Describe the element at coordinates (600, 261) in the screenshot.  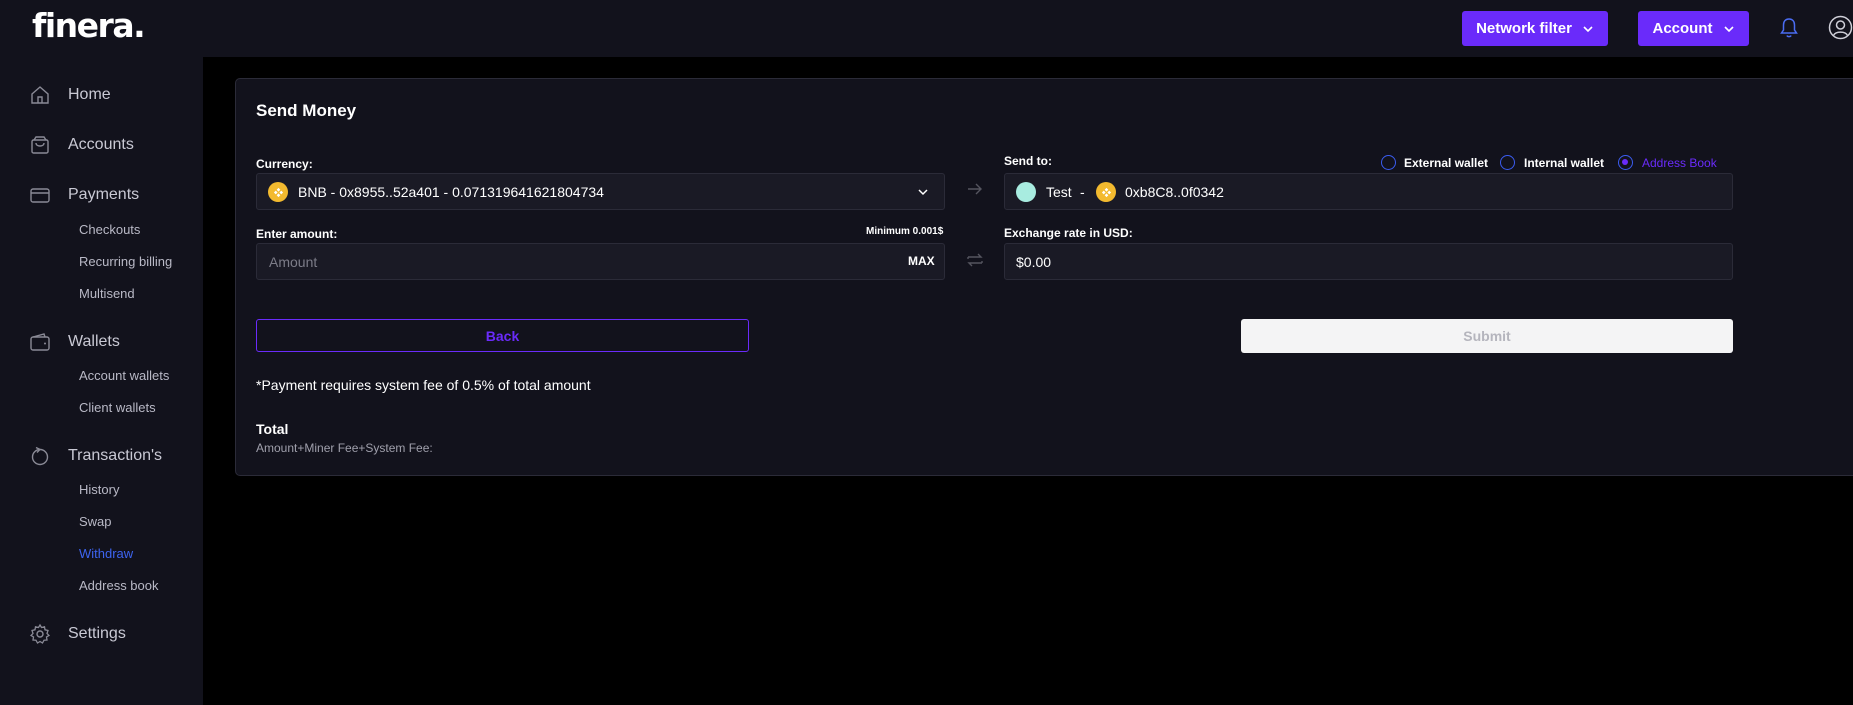
I see `amount-input: Amount MAX` at that location.